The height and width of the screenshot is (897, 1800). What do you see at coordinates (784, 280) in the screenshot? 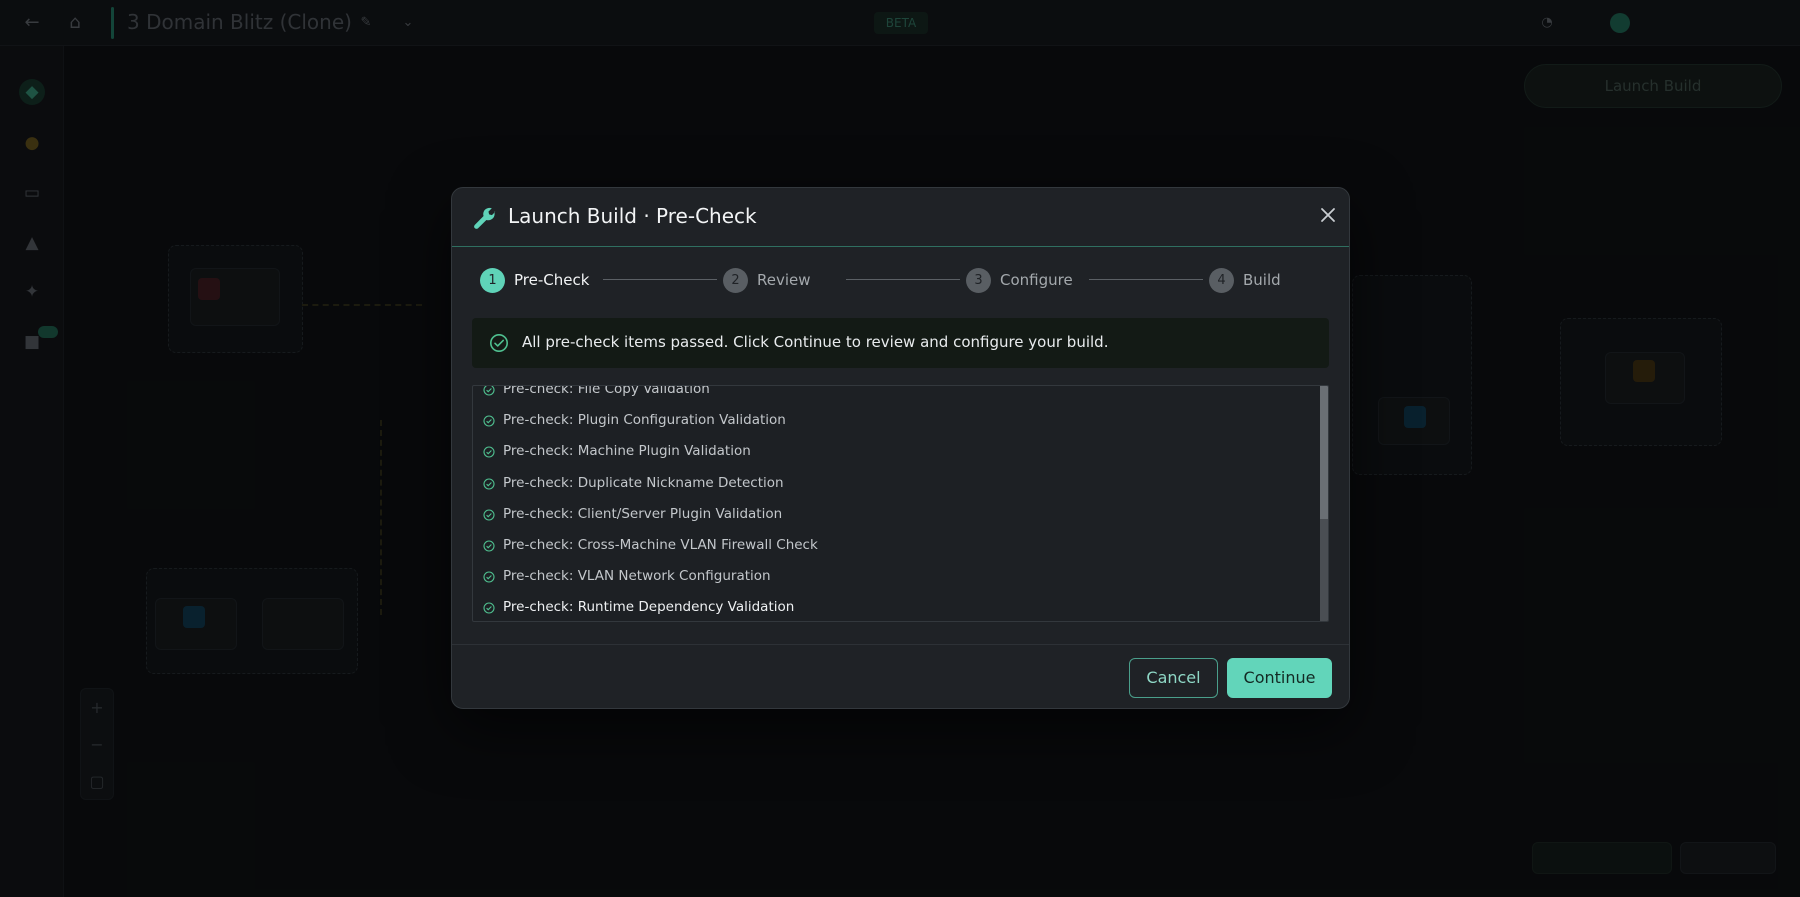
I see `step-label: Review` at bounding box center [784, 280].